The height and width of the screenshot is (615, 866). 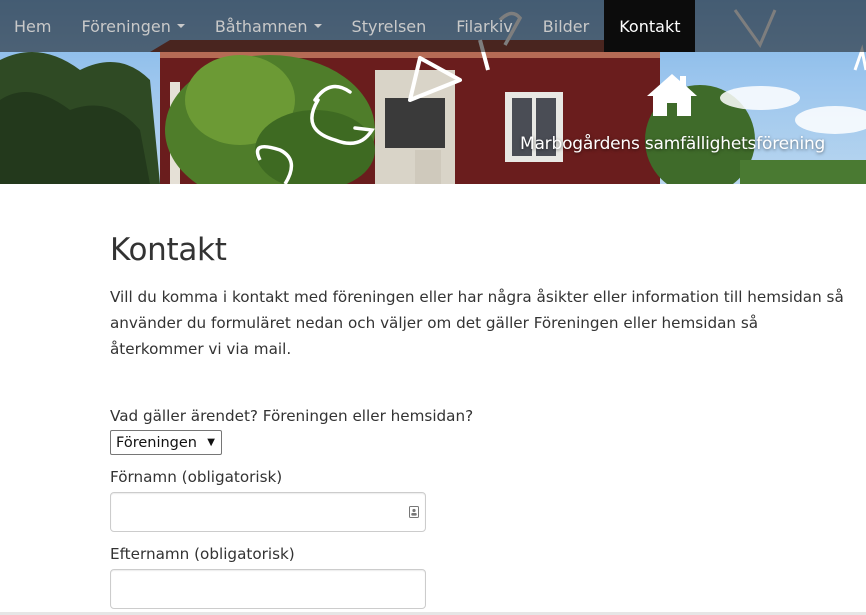 I want to click on nav-item-foreningen: Föreningen, so click(x=132, y=26).